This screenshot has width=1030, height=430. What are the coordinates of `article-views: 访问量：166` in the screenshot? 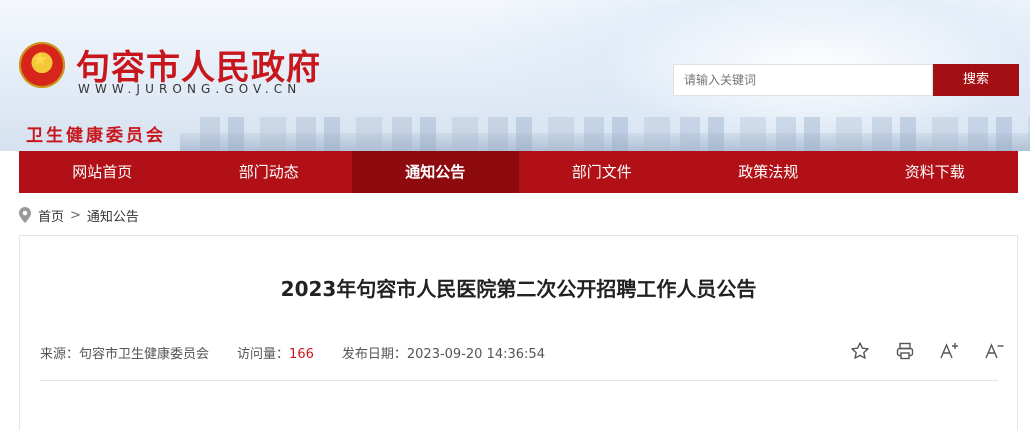 It's located at (275, 352).